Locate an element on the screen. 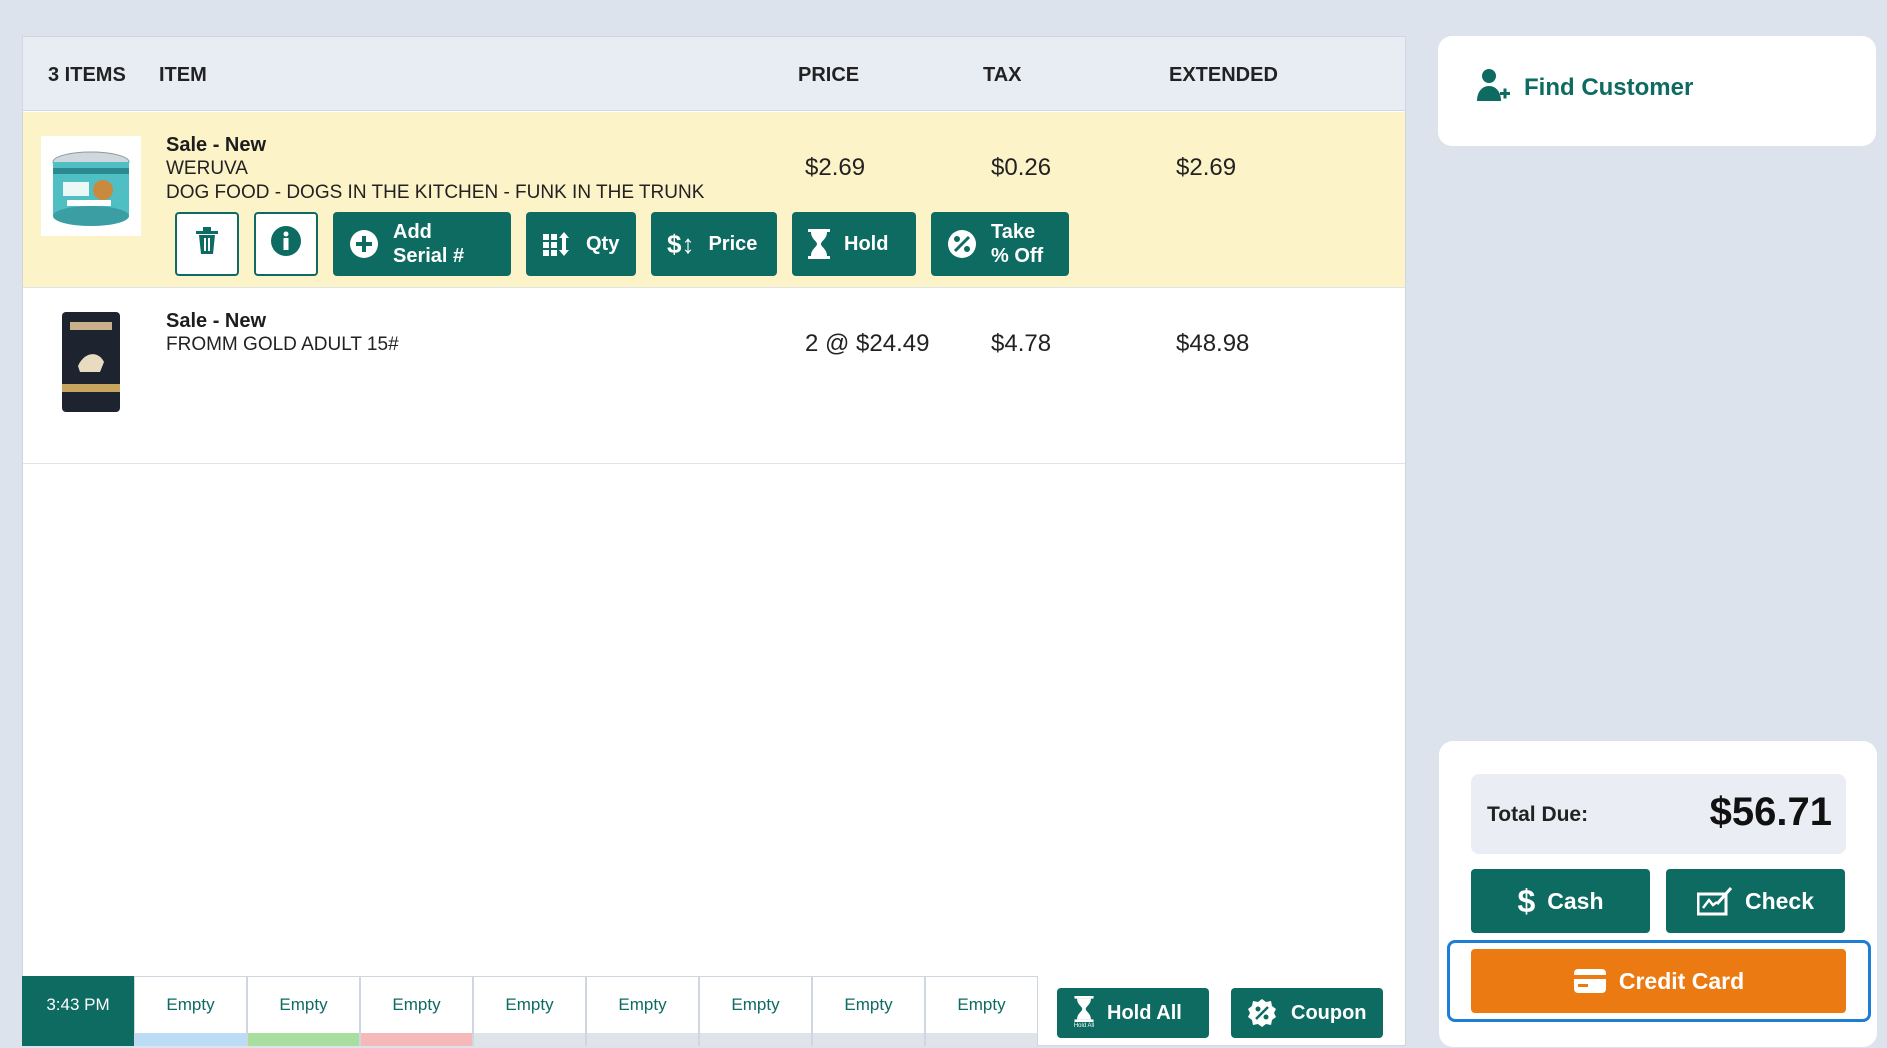  hold-button: Hold is located at coordinates (854, 244).